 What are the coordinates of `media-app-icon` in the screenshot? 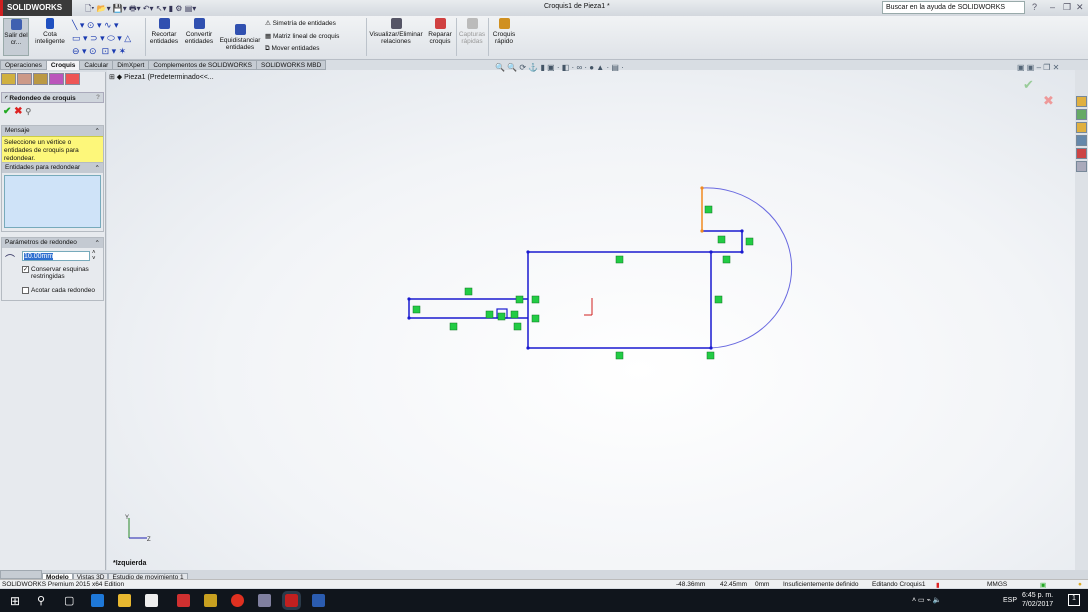 It's located at (210, 600).